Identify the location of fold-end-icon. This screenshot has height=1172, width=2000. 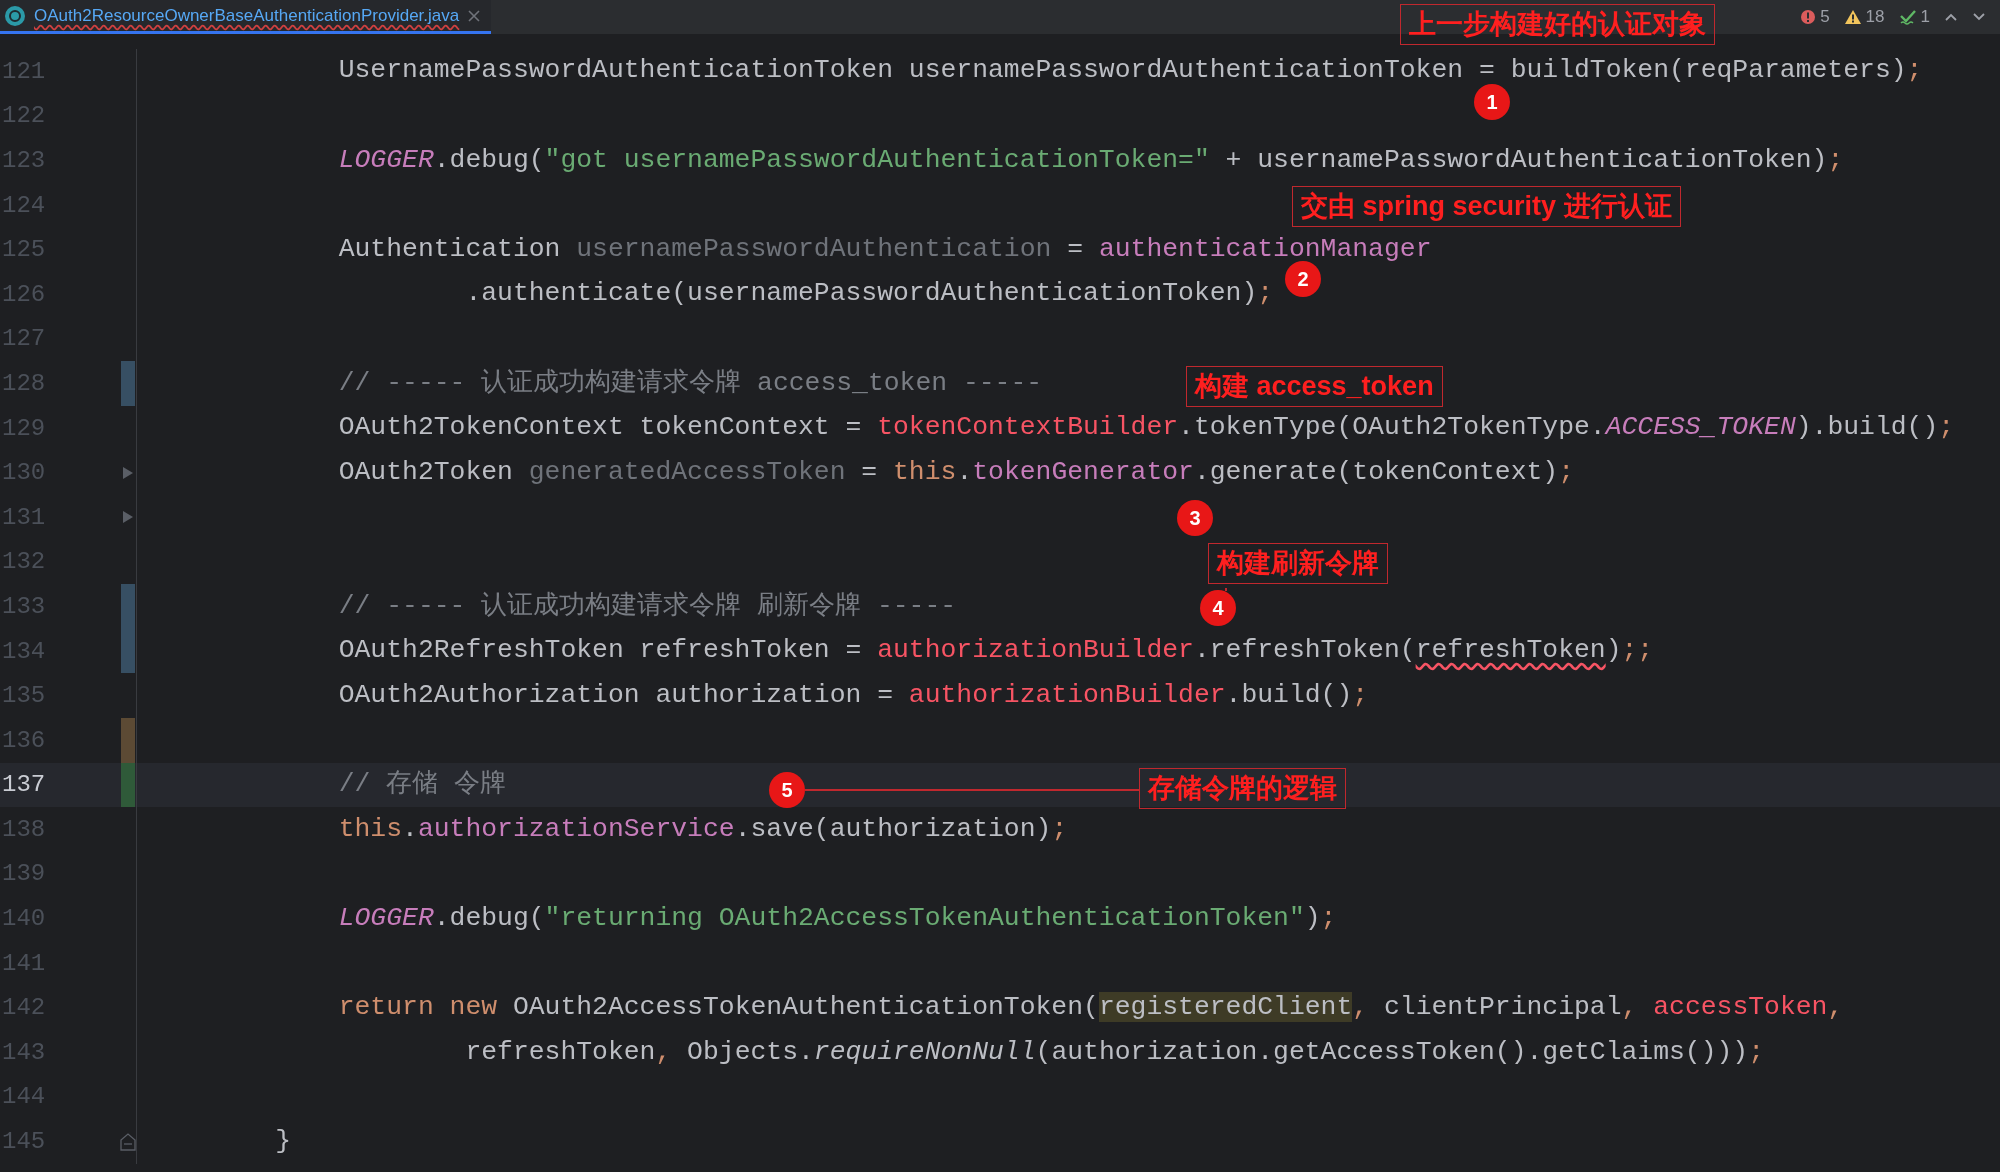
(128, 1141).